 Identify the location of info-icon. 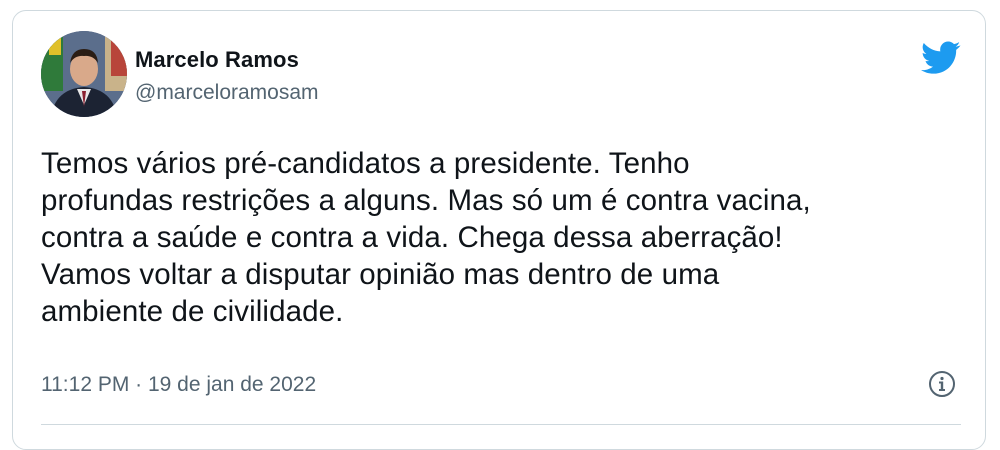
(942, 384).